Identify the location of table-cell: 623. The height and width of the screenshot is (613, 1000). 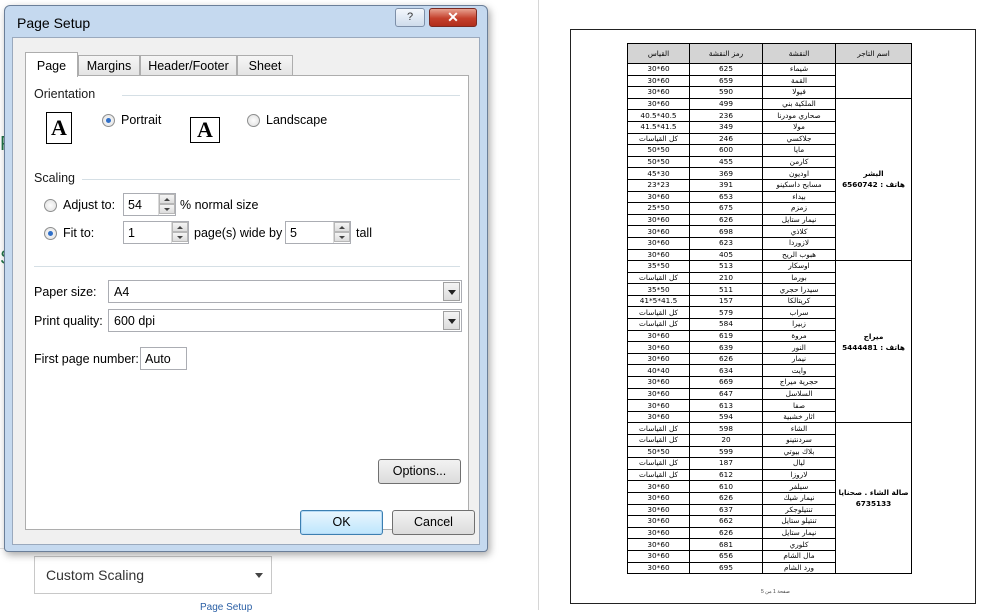
(726, 243).